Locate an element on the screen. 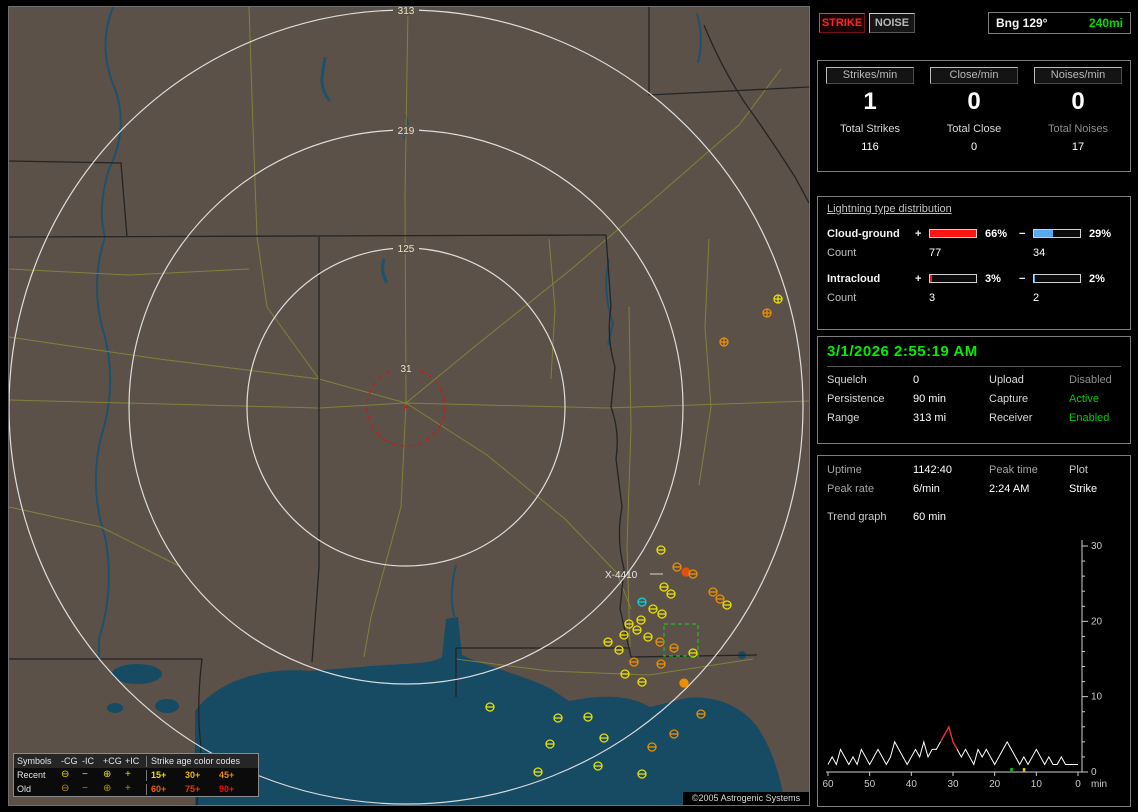 The image size is (1138, 812). legend-col-pos-ic: +IC is located at coordinates (132, 761).